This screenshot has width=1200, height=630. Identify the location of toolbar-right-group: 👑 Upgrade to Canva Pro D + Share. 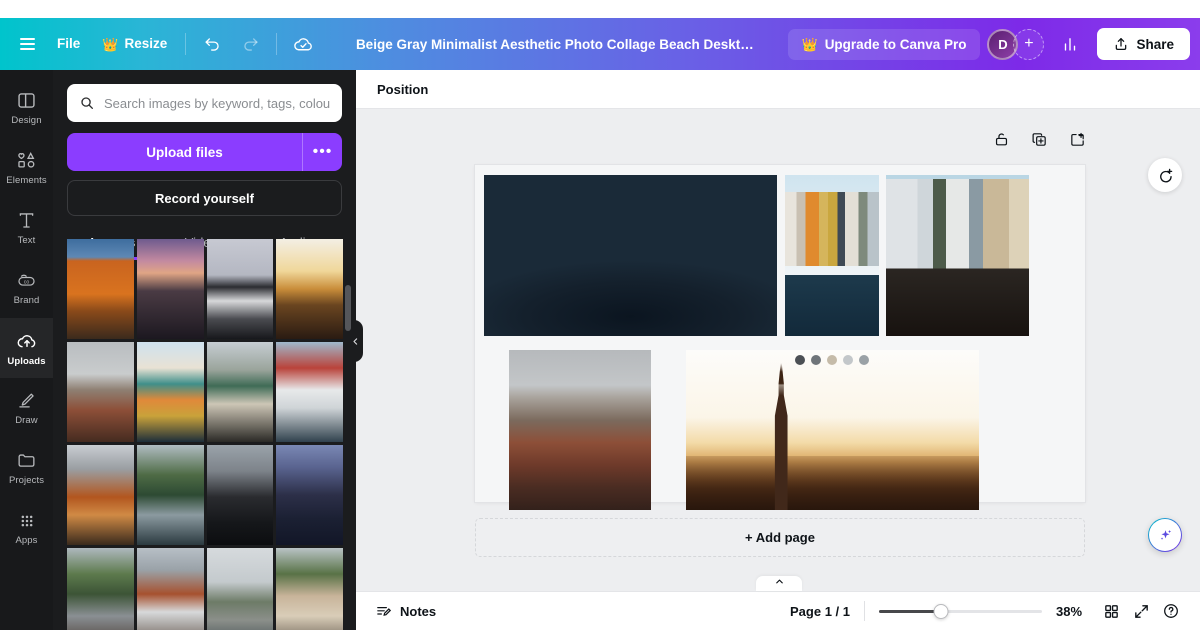
(993, 44).